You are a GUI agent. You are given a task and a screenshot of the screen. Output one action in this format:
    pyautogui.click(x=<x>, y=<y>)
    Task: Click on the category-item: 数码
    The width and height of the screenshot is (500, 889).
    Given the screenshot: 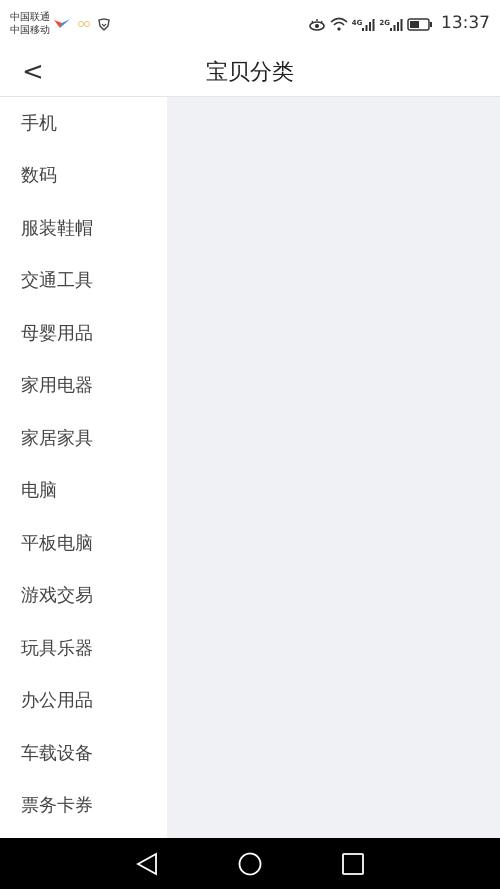 What is the action you would take?
    pyautogui.click(x=83, y=176)
    